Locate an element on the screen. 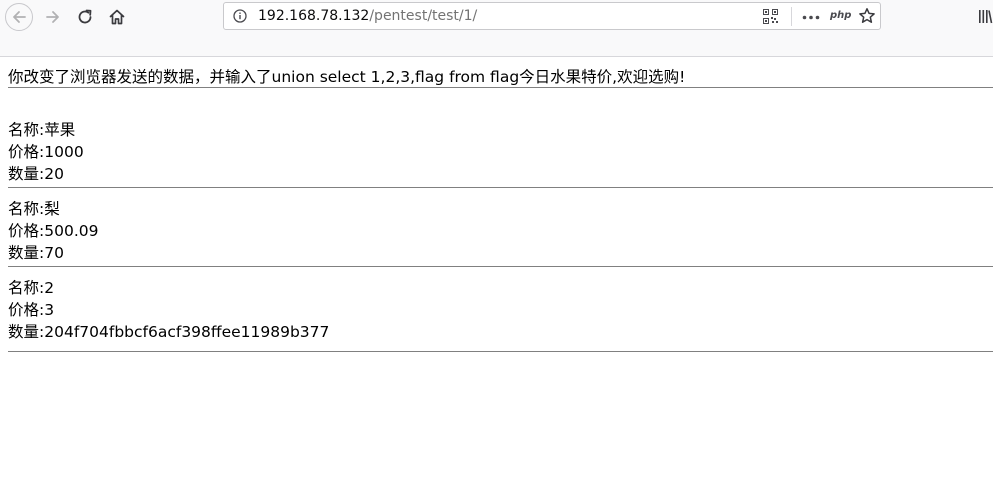  name-value: 2 is located at coordinates (49, 288).